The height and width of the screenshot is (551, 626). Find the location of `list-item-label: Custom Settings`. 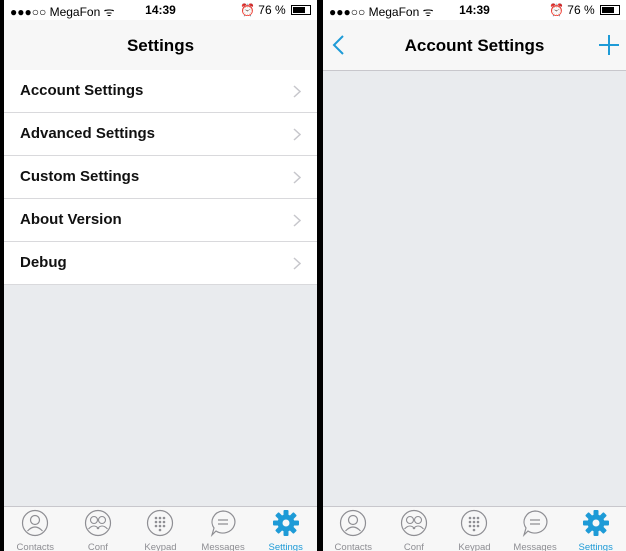

list-item-label: Custom Settings is located at coordinates (80, 176).